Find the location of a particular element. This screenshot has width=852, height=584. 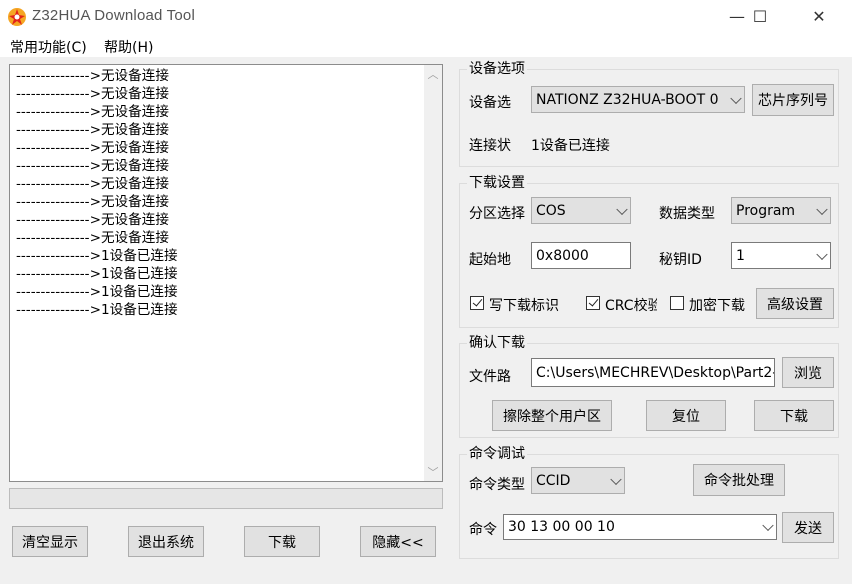

key-id-label: 秘钥ID is located at coordinates (680, 260).